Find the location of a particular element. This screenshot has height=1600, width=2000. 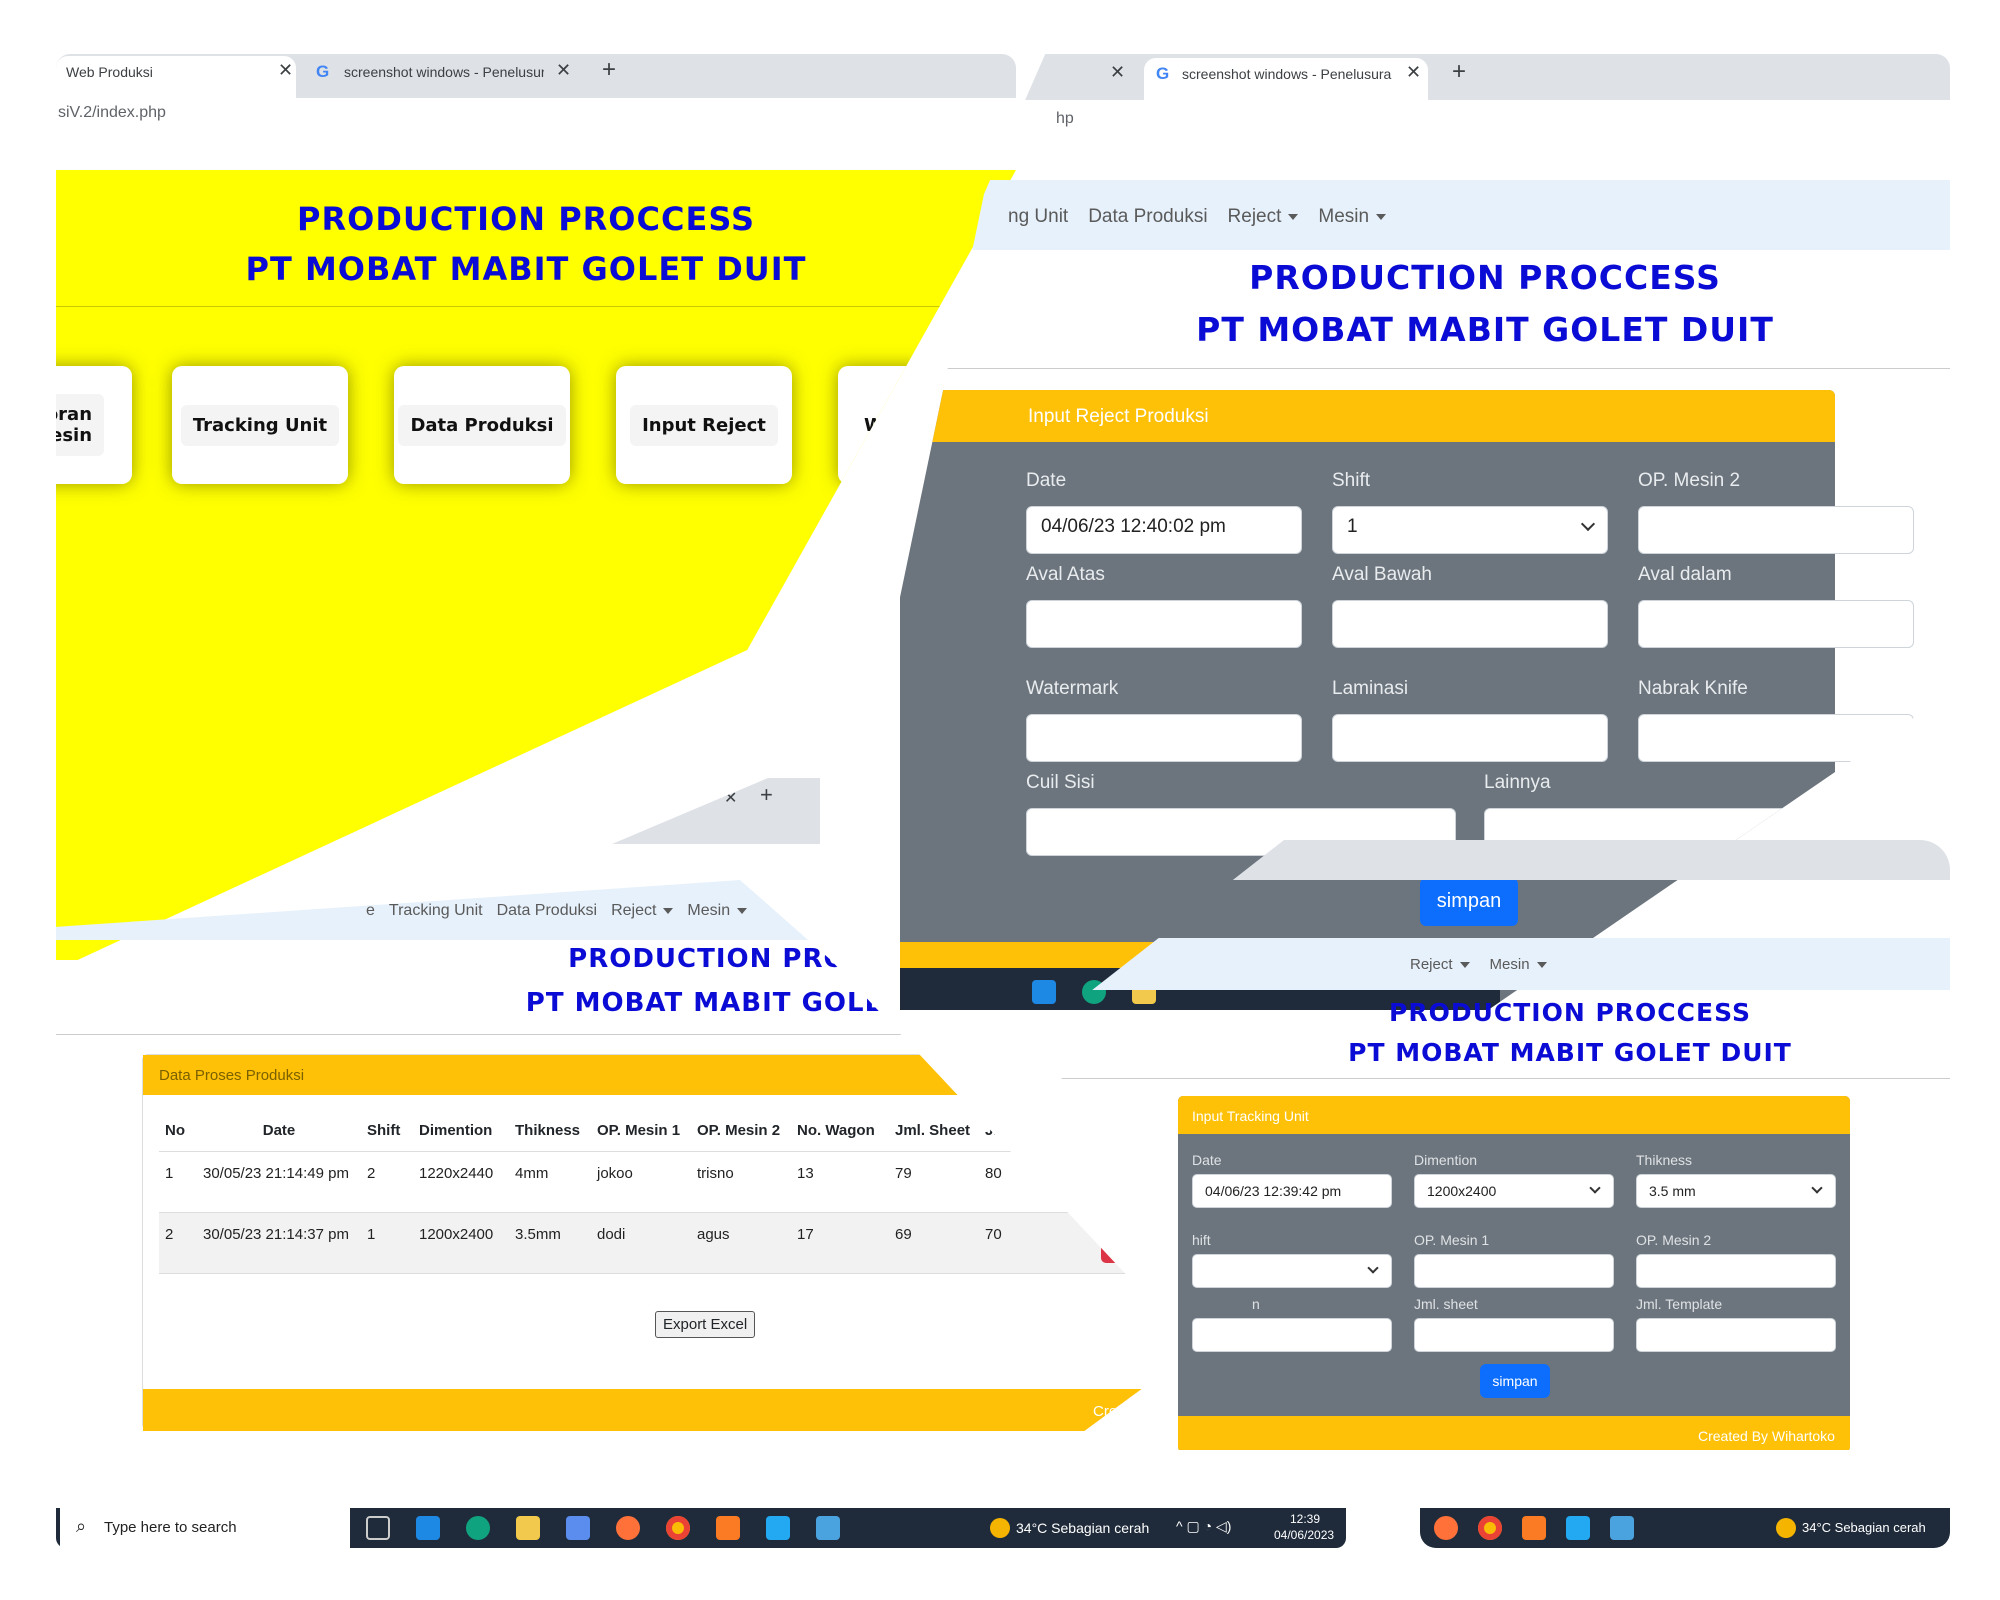

search-tab-title: screenshot windows - Penelusura is located at coordinates (444, 72).